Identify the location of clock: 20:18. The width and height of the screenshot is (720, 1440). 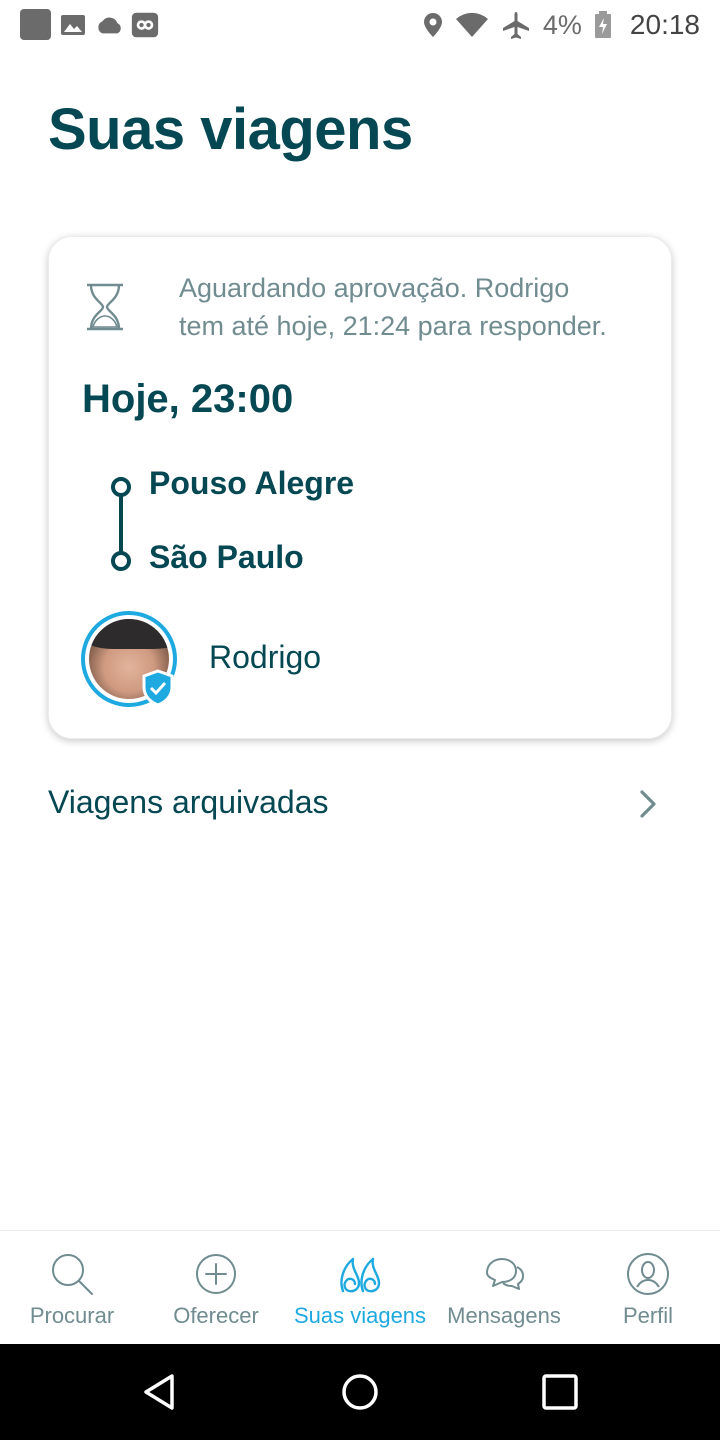
(664, 24).